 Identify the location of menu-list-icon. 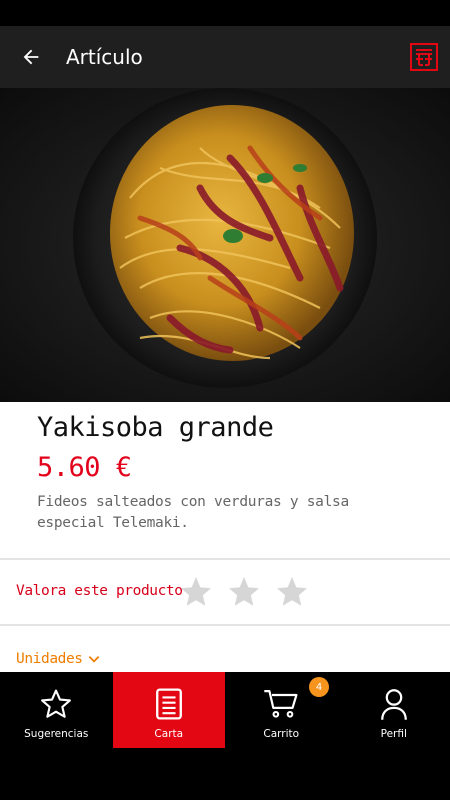
(168, 704).